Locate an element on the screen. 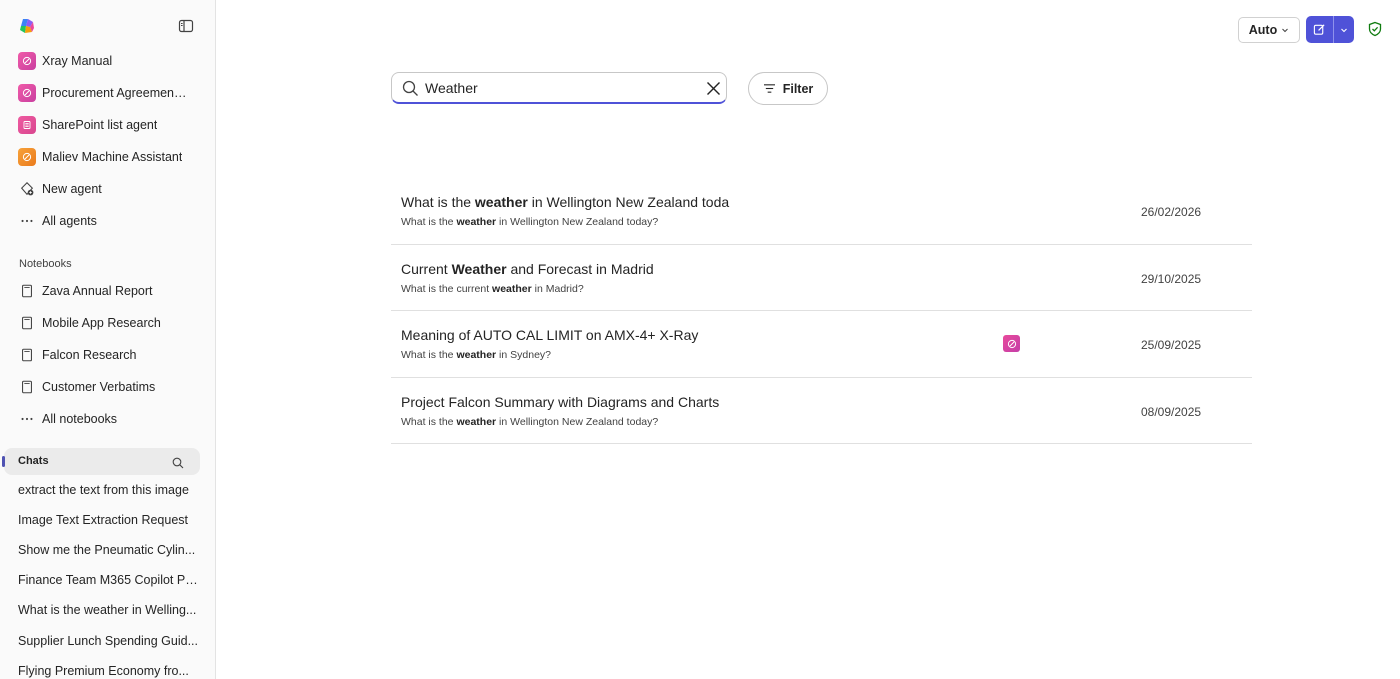  search-chats-icon is located at coordinates (178, 462).